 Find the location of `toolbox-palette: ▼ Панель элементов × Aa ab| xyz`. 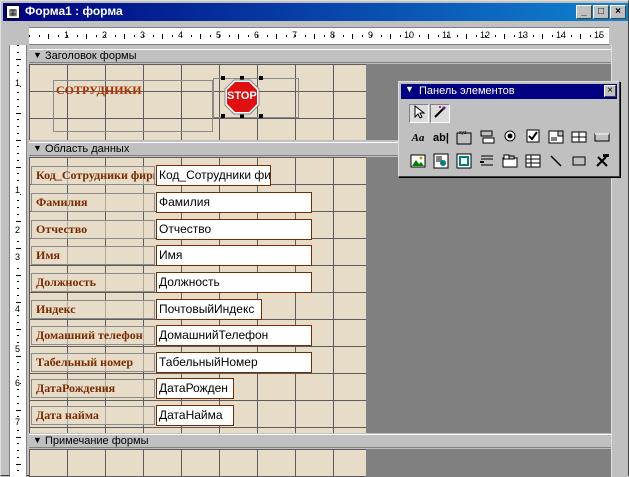

toolbox-palette: ▼ Панель элементов × Aa ab| xyz is located at coordinates (509, 129).